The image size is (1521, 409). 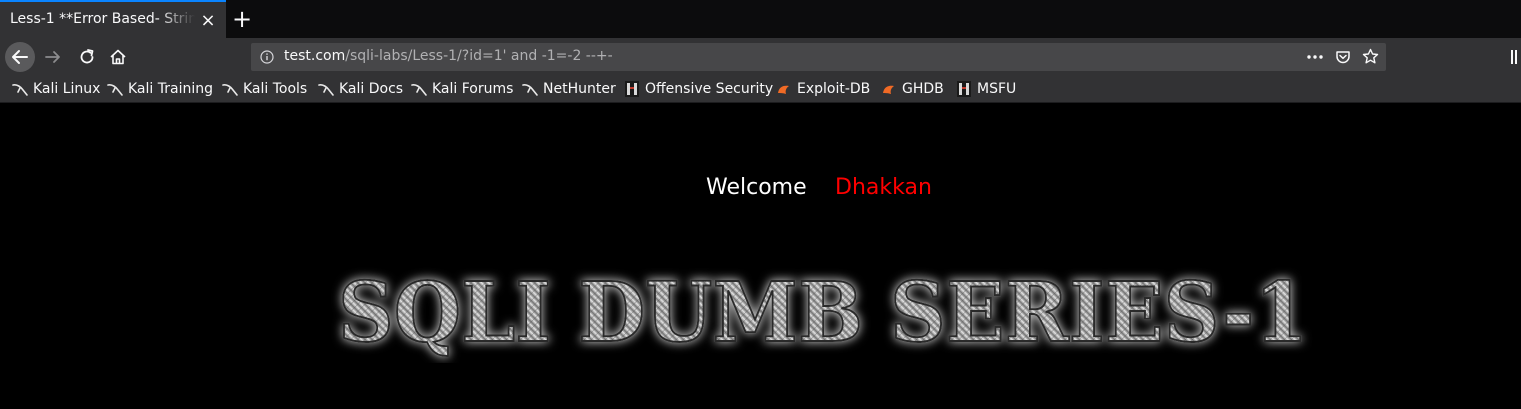 I want to click on page-actions-icon, so click(x=1315, y=57).